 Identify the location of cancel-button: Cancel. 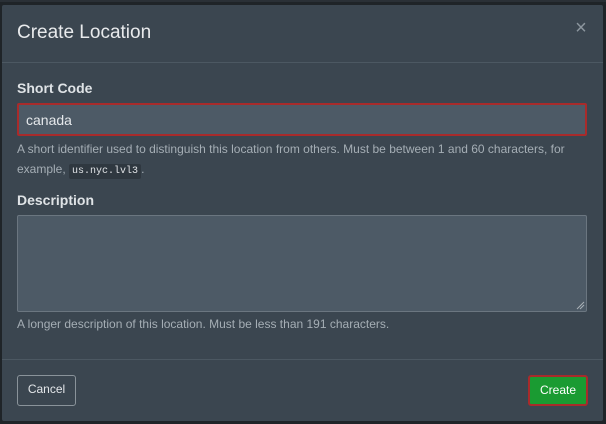
(46, 390).